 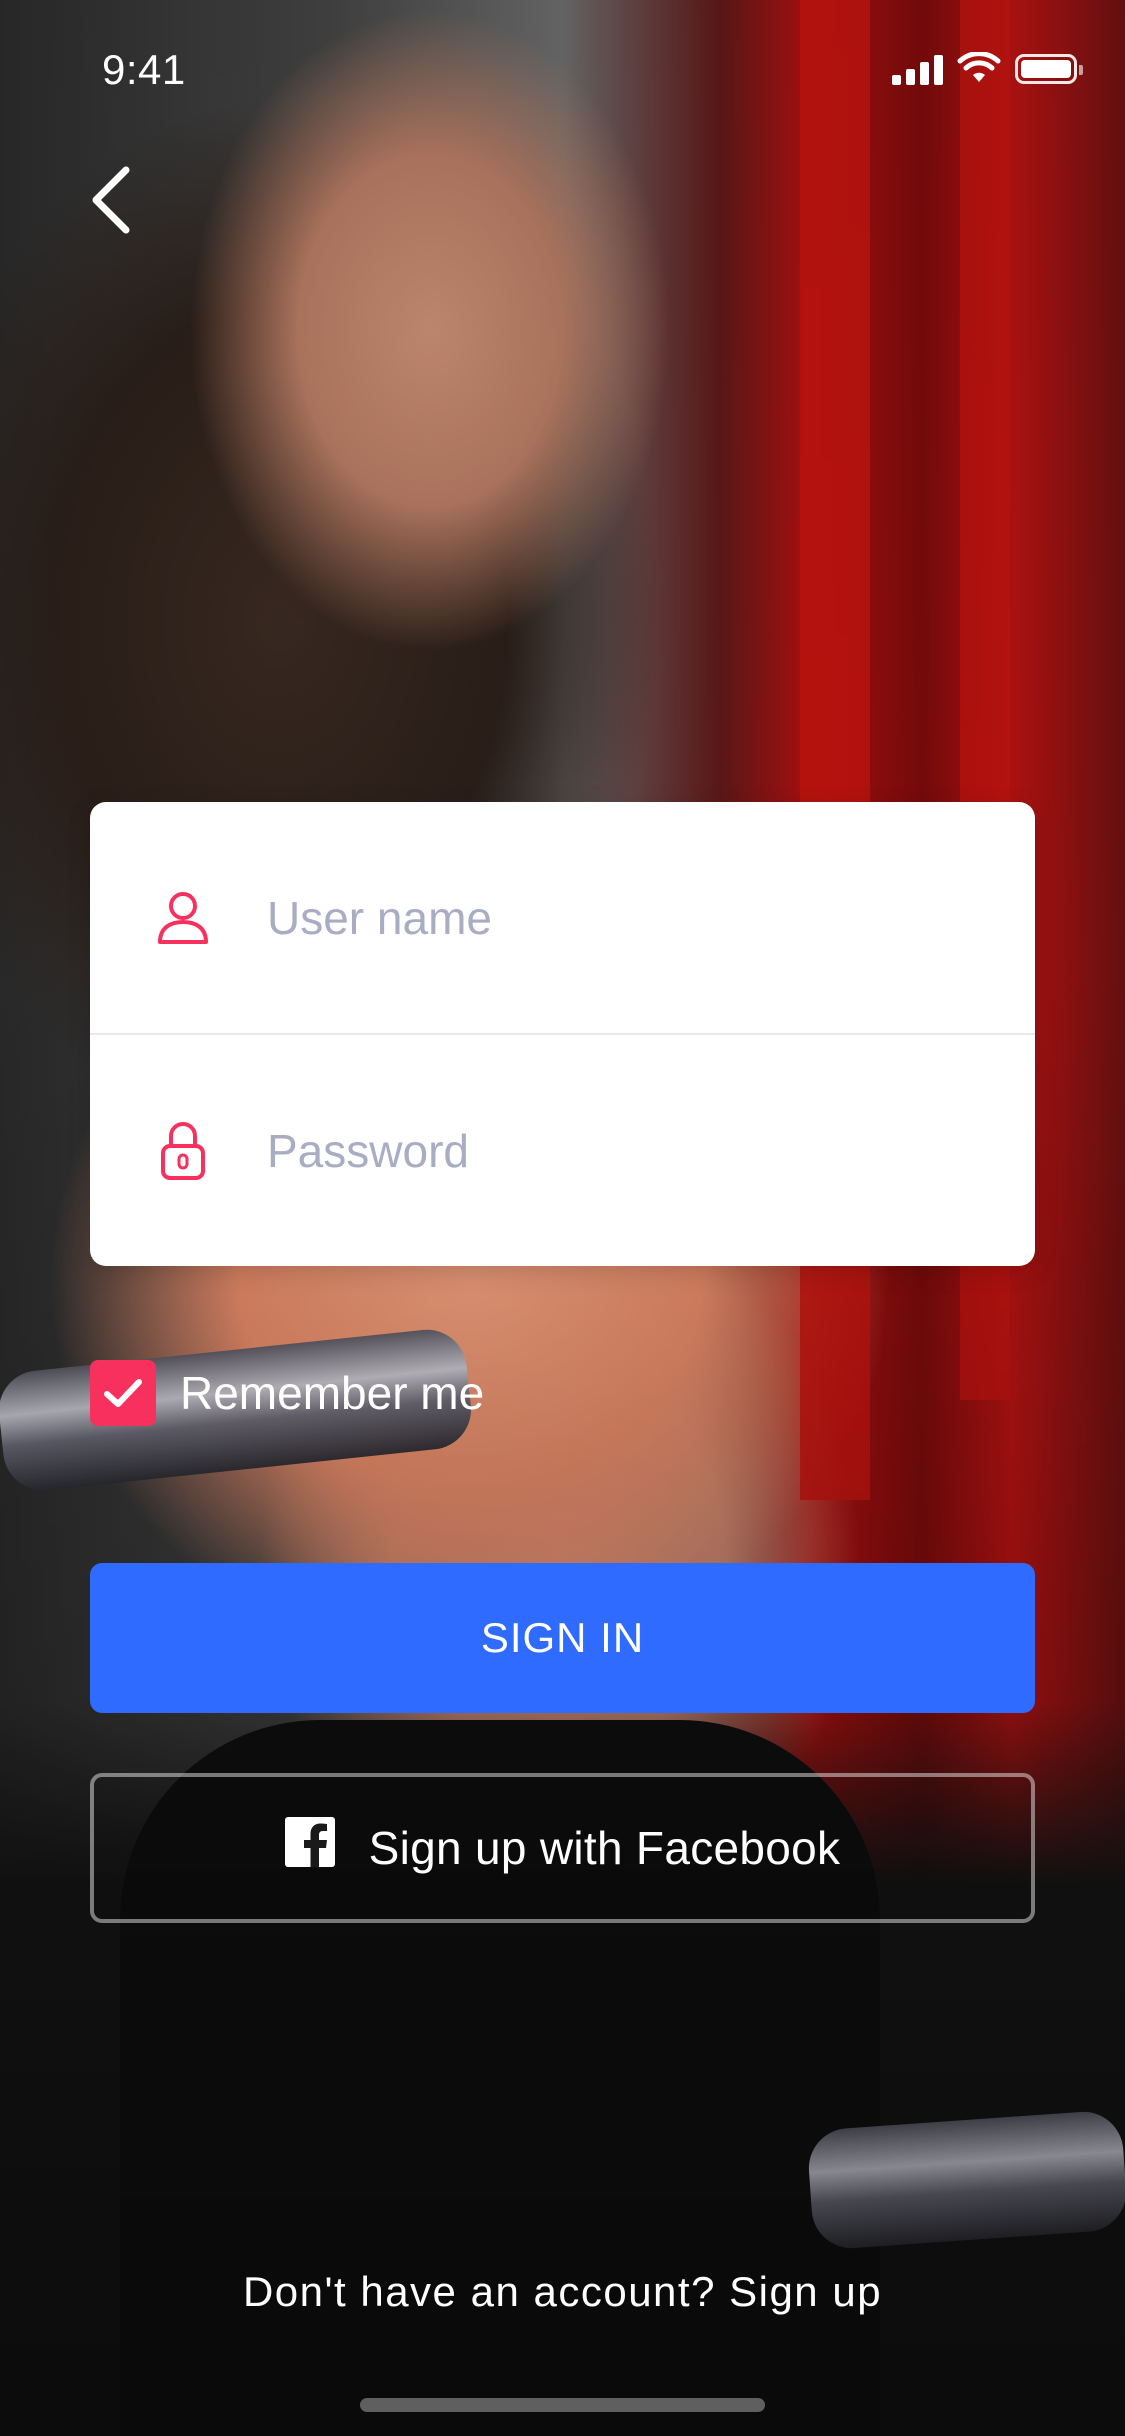 What do you see at coordinates (1049, 69) in the screenshot?
I see `battery-icon` at bounding box center [1049, 69].